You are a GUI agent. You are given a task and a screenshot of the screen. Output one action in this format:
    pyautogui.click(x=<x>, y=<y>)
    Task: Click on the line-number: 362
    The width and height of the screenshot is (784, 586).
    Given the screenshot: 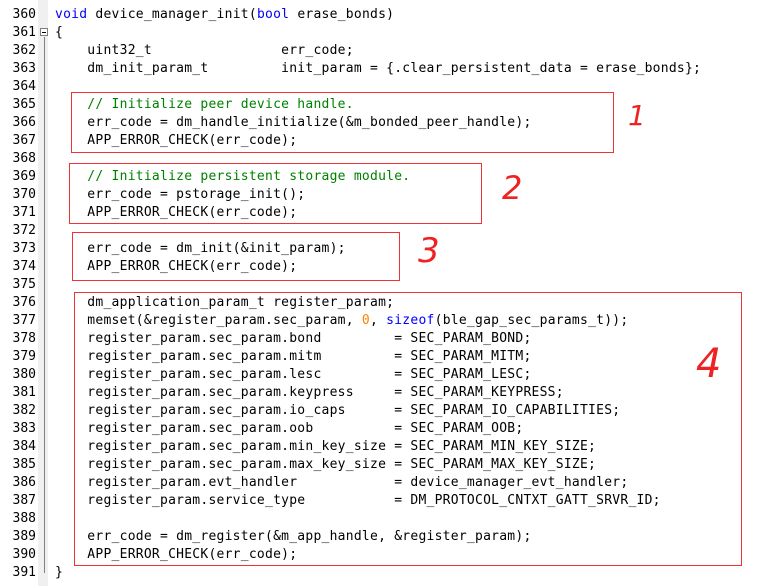 What is the action you would take?
    pyautogui.click(x=24, y=50)
    